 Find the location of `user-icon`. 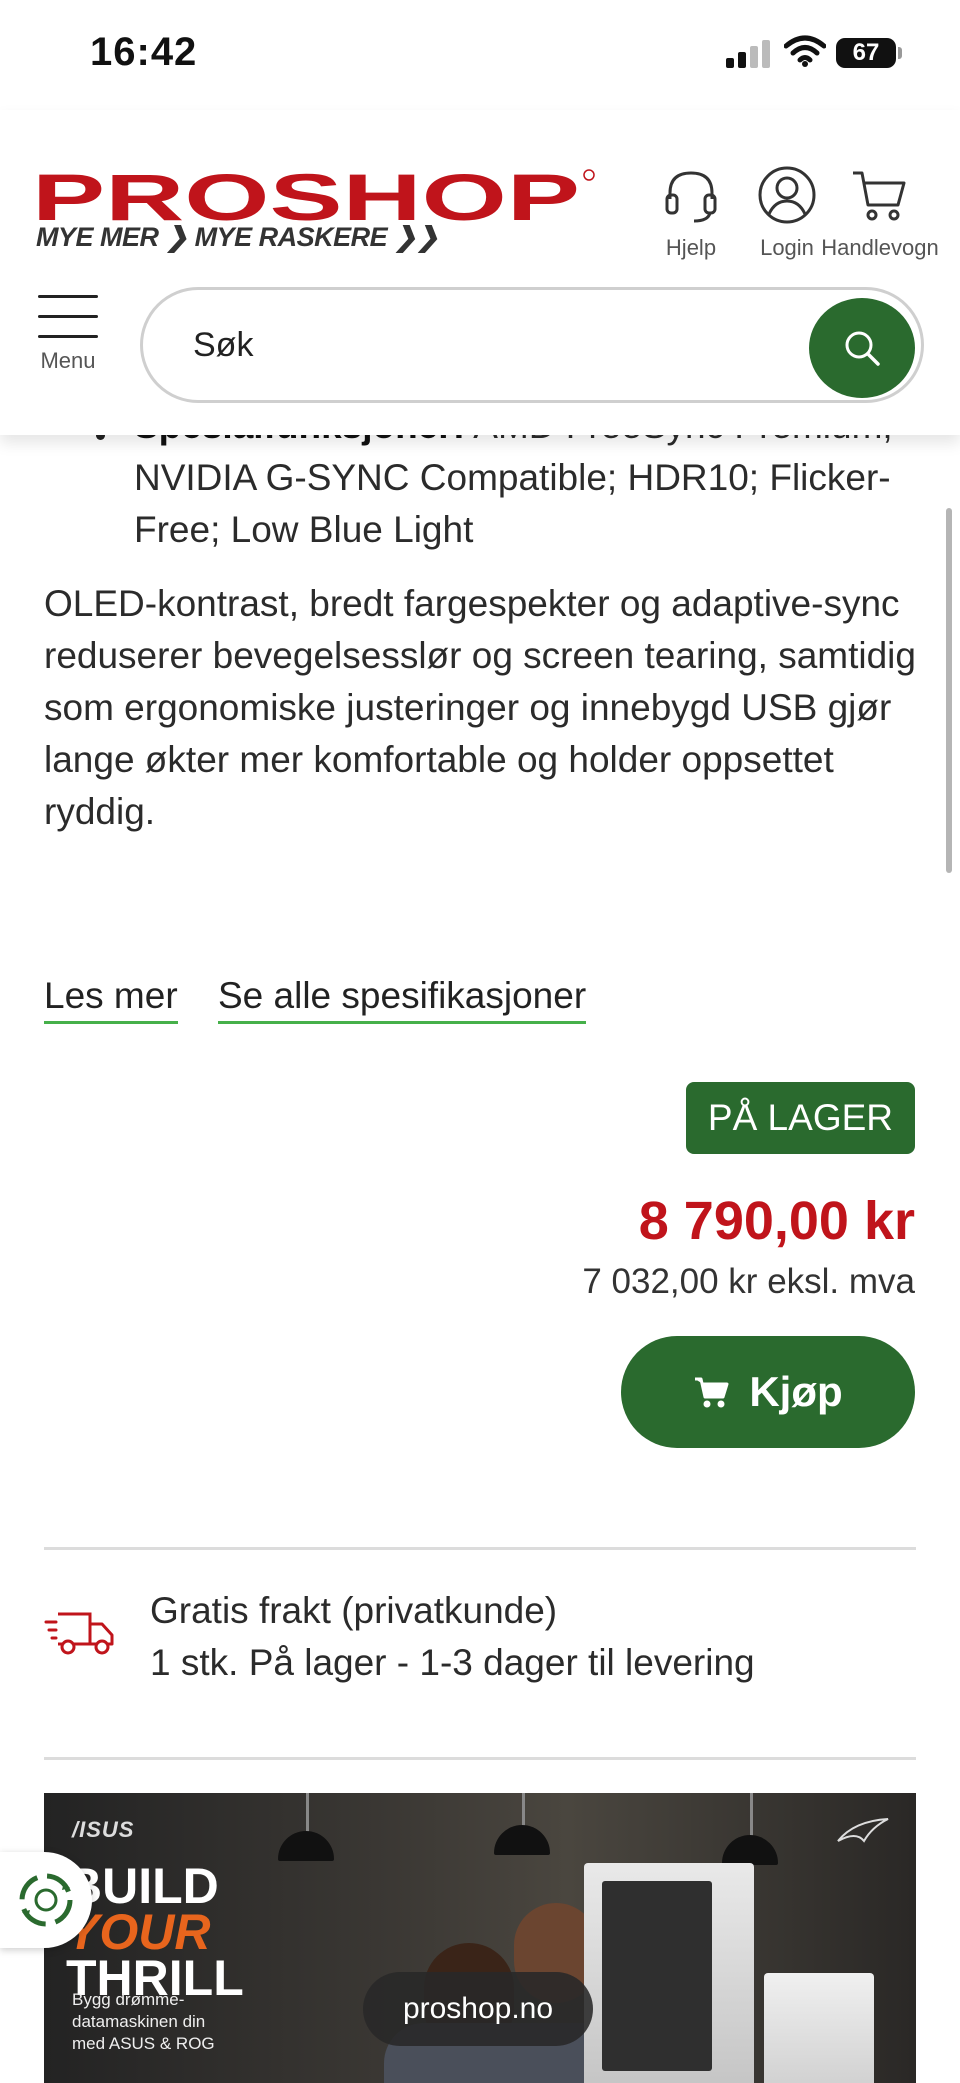

user-icon is located at coordinates (787, 195).